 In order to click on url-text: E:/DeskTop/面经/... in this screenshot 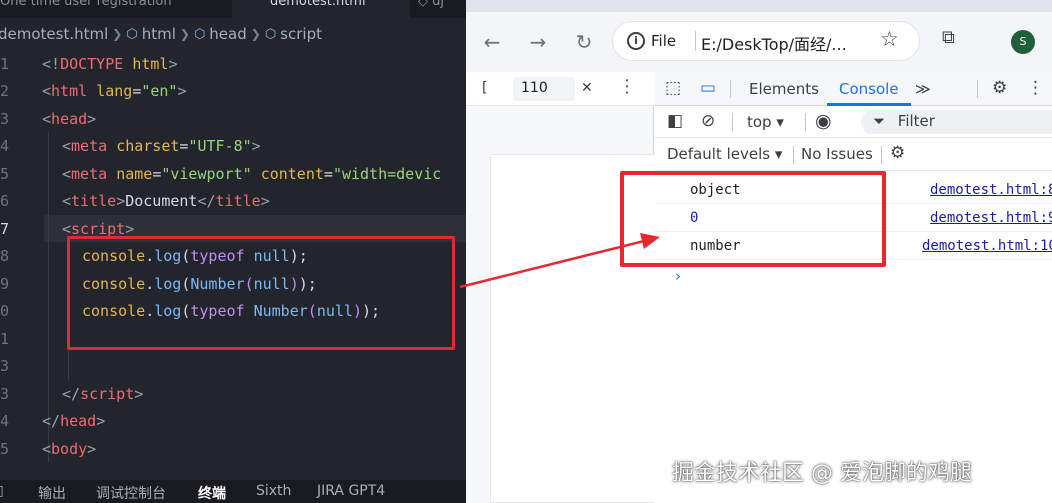, I will do `click(774, 43)`.